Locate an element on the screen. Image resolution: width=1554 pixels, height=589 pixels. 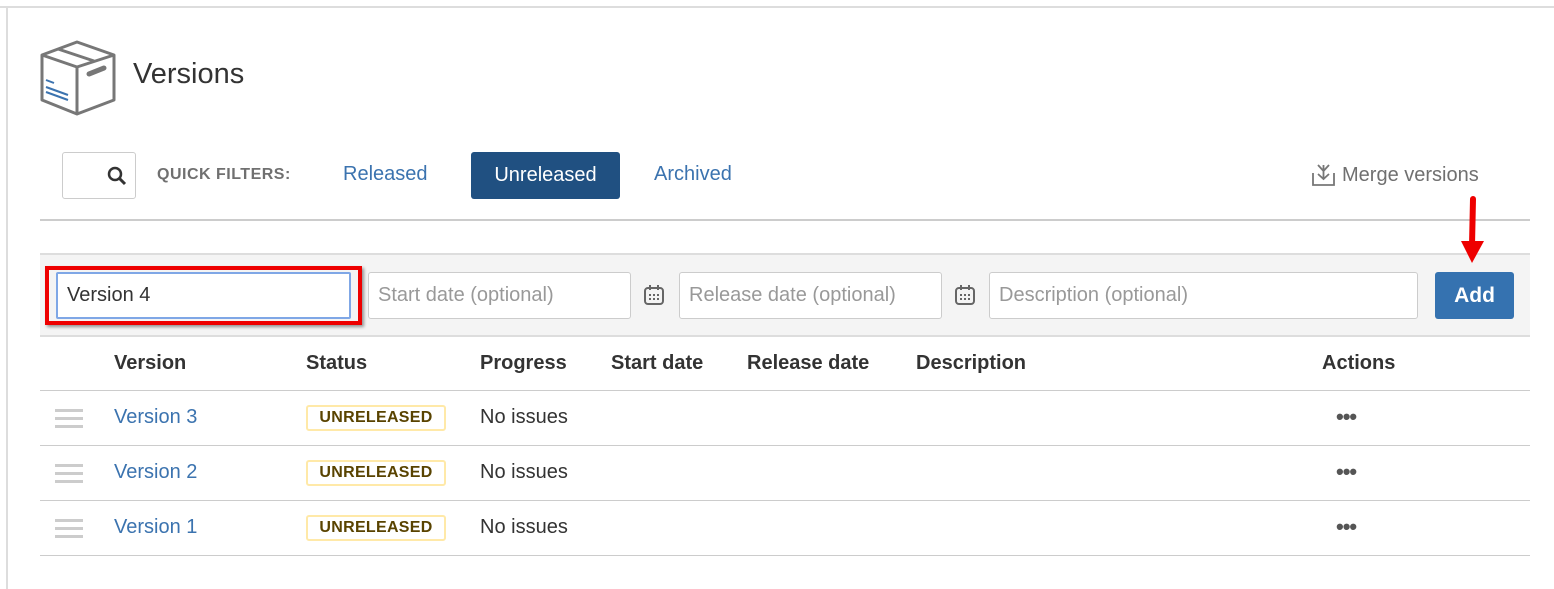
add-button: Add is located at coordinates (1474, 295).